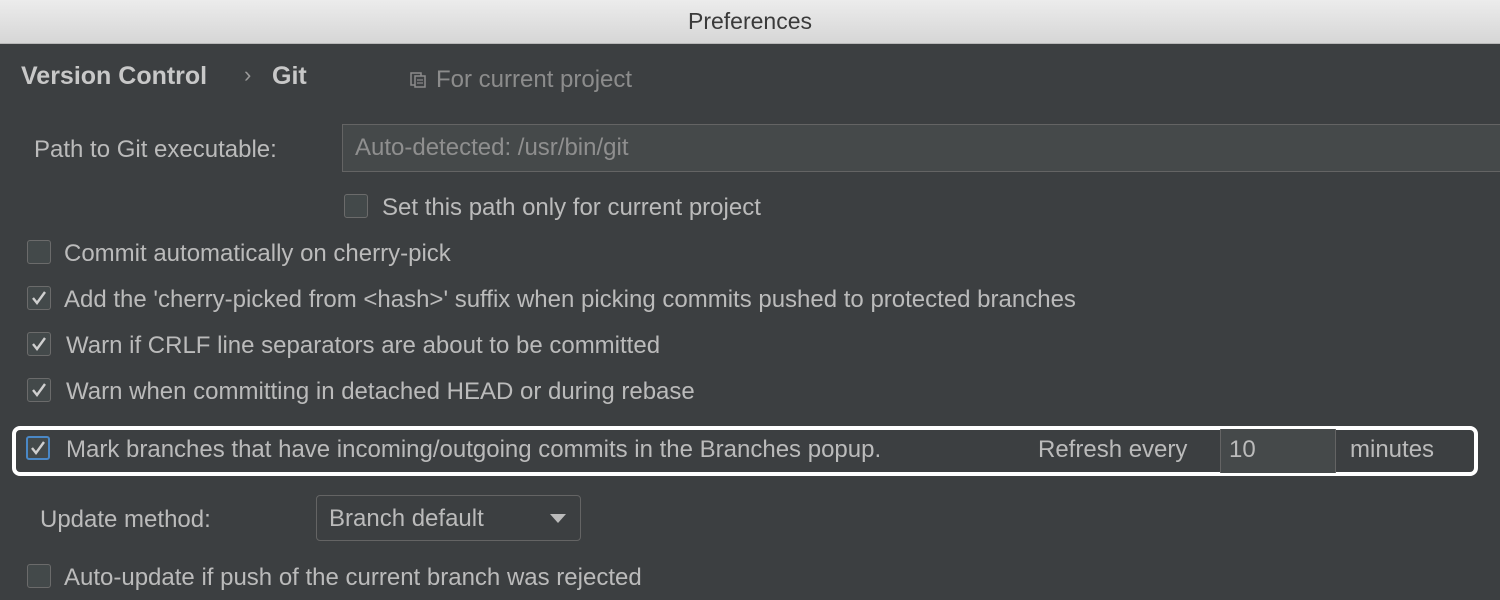  Describe the element at coordinates (1392, 449) in the screenshot. I see `minutes-label: minutes` at that location.